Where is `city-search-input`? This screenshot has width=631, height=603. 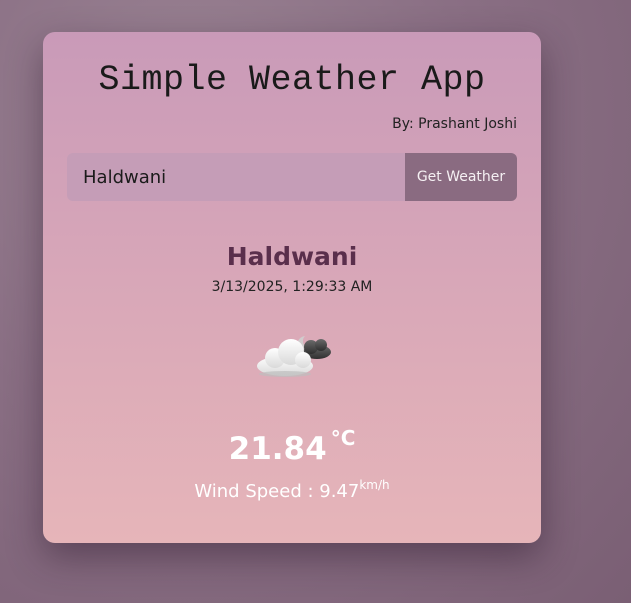
city-search-input is located at coordinates (236, 177).